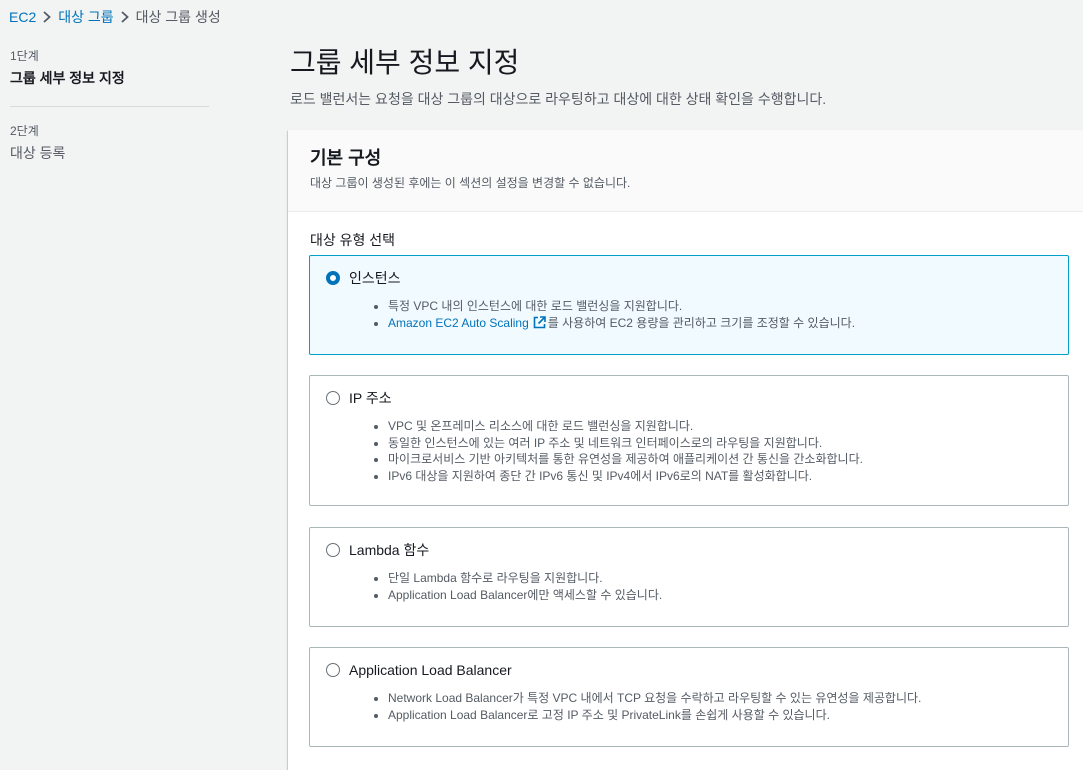 The width and height of the screenshot is (1083, 770). What do you see at coordinates (333, 278) in the screenshot?
I see `radio-button-checked` at bounding box center [333, 278].